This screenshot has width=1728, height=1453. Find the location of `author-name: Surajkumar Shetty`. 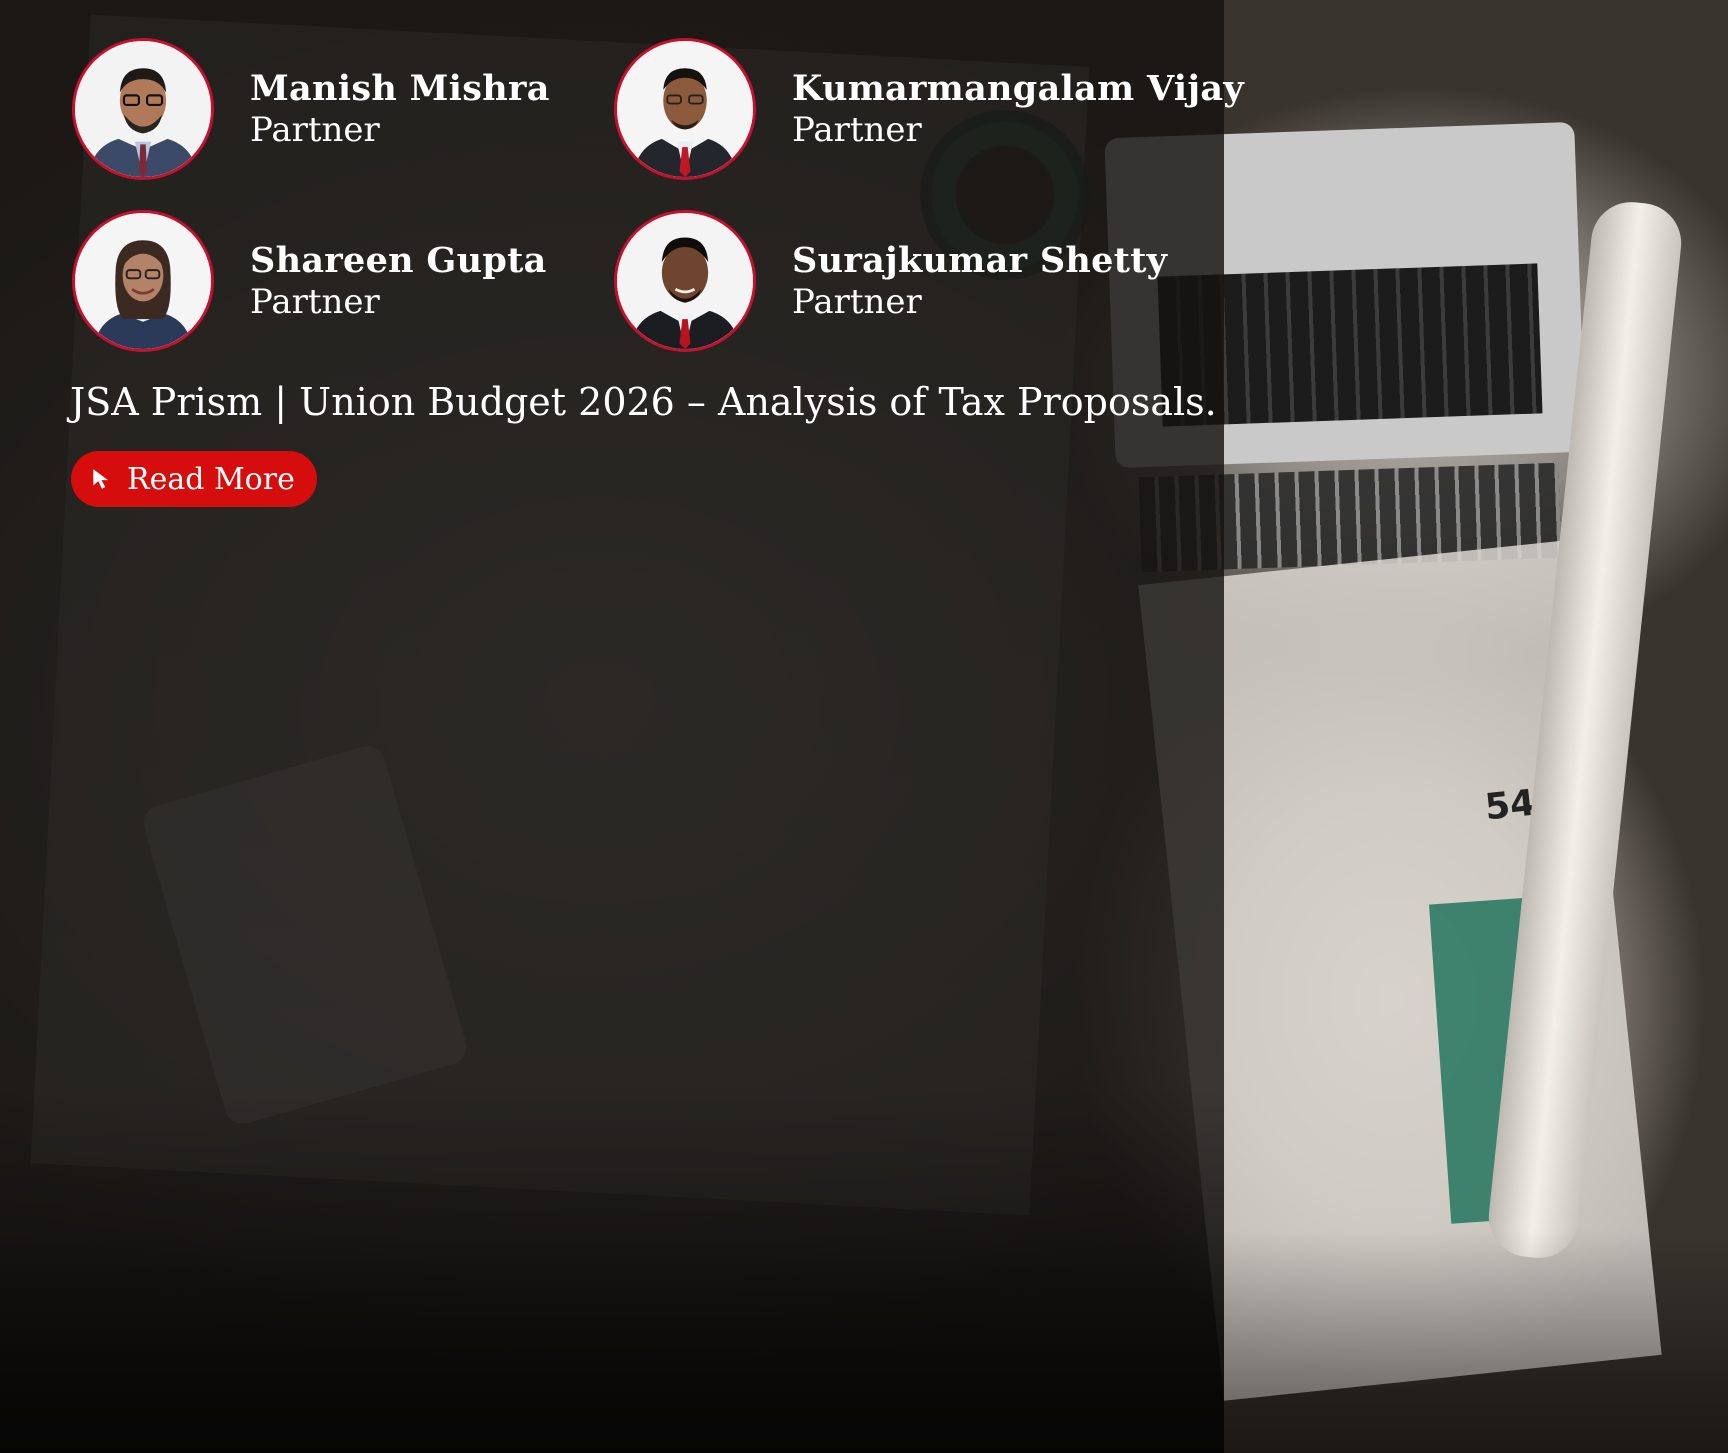

author-name: Surajkumar Shetty is located at coordinates (979, 261).